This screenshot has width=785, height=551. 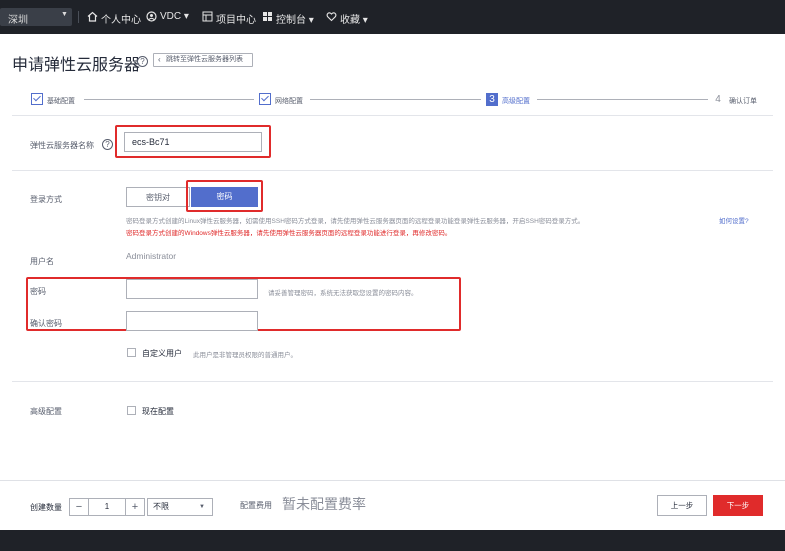 I want to click on how-to-set-link: 如何设置?, so click(x=734, y=220).